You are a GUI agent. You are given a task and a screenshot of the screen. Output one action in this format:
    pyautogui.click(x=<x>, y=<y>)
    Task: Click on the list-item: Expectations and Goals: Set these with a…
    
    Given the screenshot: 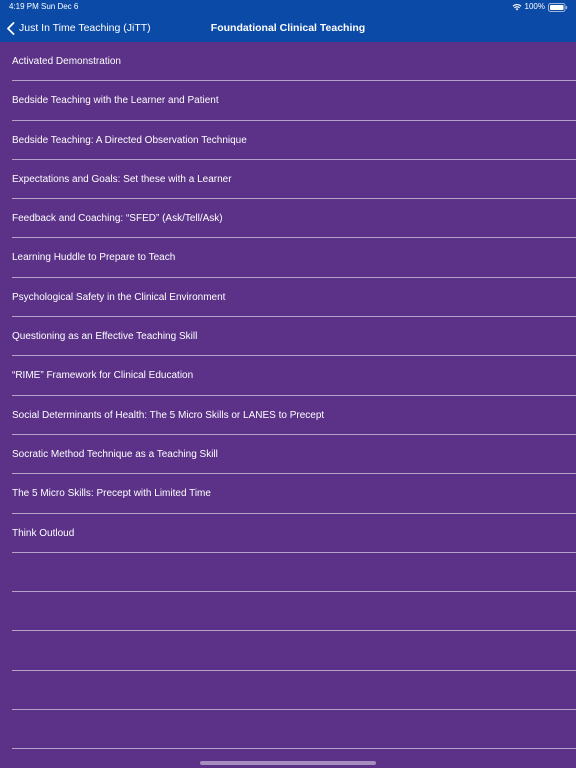 What is the action you would take?
    pyautogui.click(x=294, y=180)
    